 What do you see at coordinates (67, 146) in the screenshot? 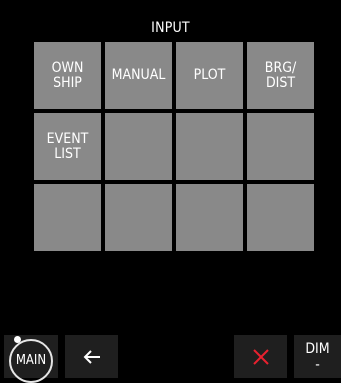
I see `event-list-button: EVENT LIST` at bounding box center [67, 146].